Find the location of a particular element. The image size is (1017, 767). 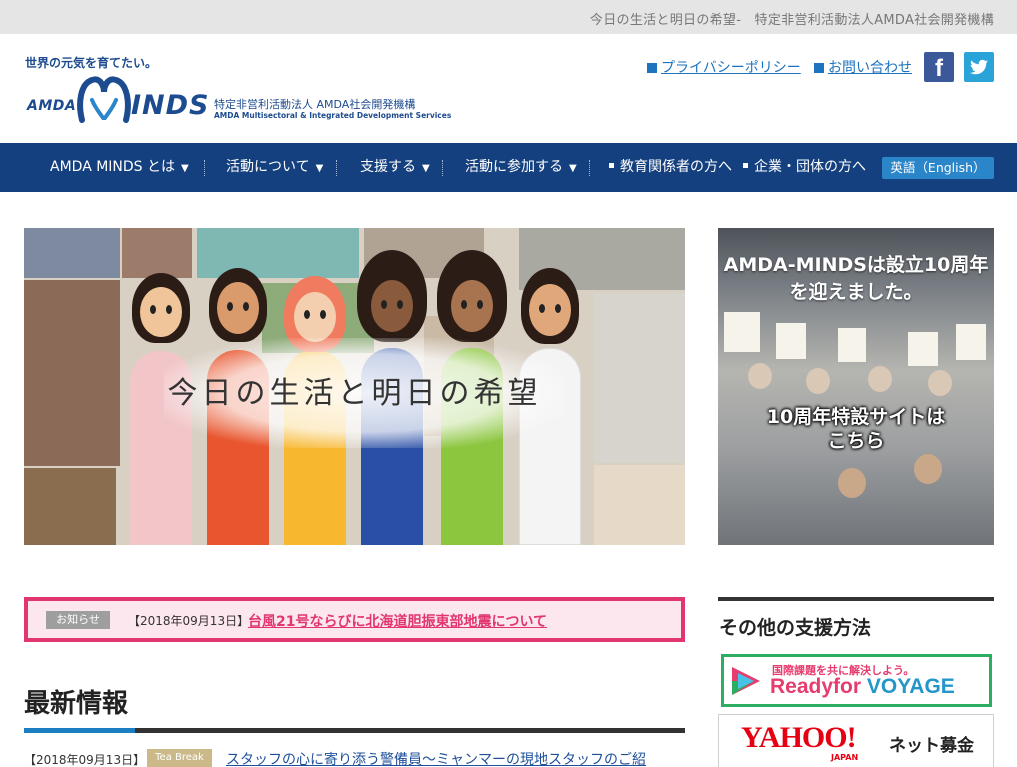

news-category-tag: Tea Break is located at coordinates (179, 758).